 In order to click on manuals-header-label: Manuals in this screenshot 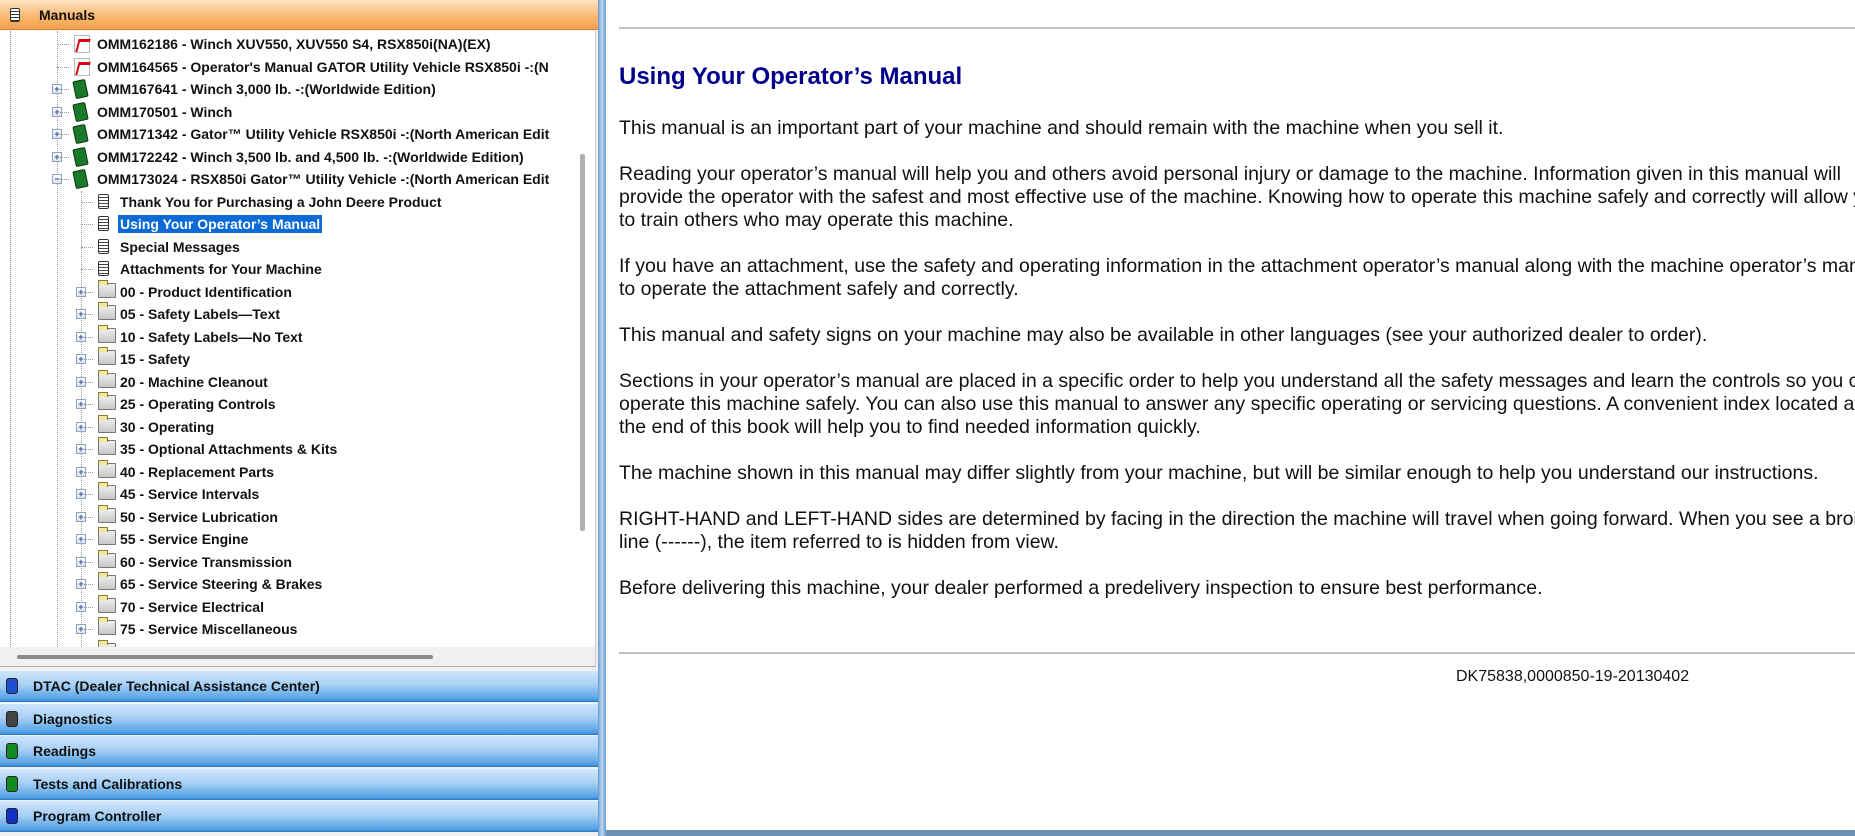, I will do `click(67, 14)`.